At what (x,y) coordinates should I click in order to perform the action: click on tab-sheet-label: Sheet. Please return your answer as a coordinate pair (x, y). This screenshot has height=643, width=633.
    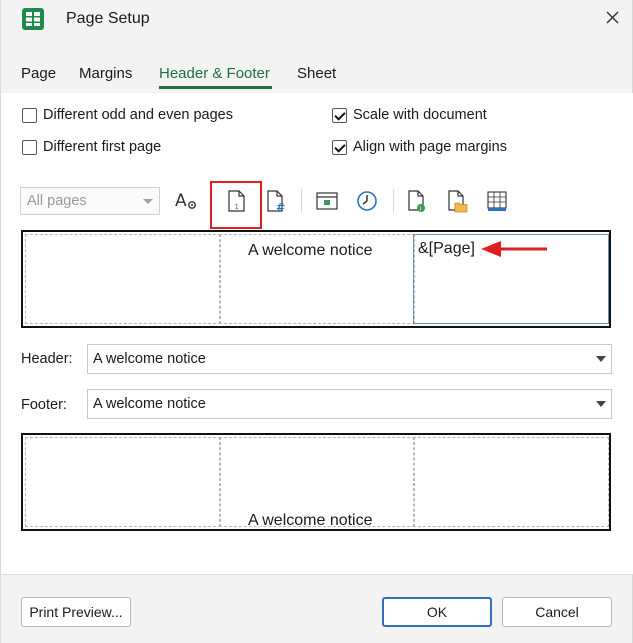
    Looking at the image, I should click on (317, 73).